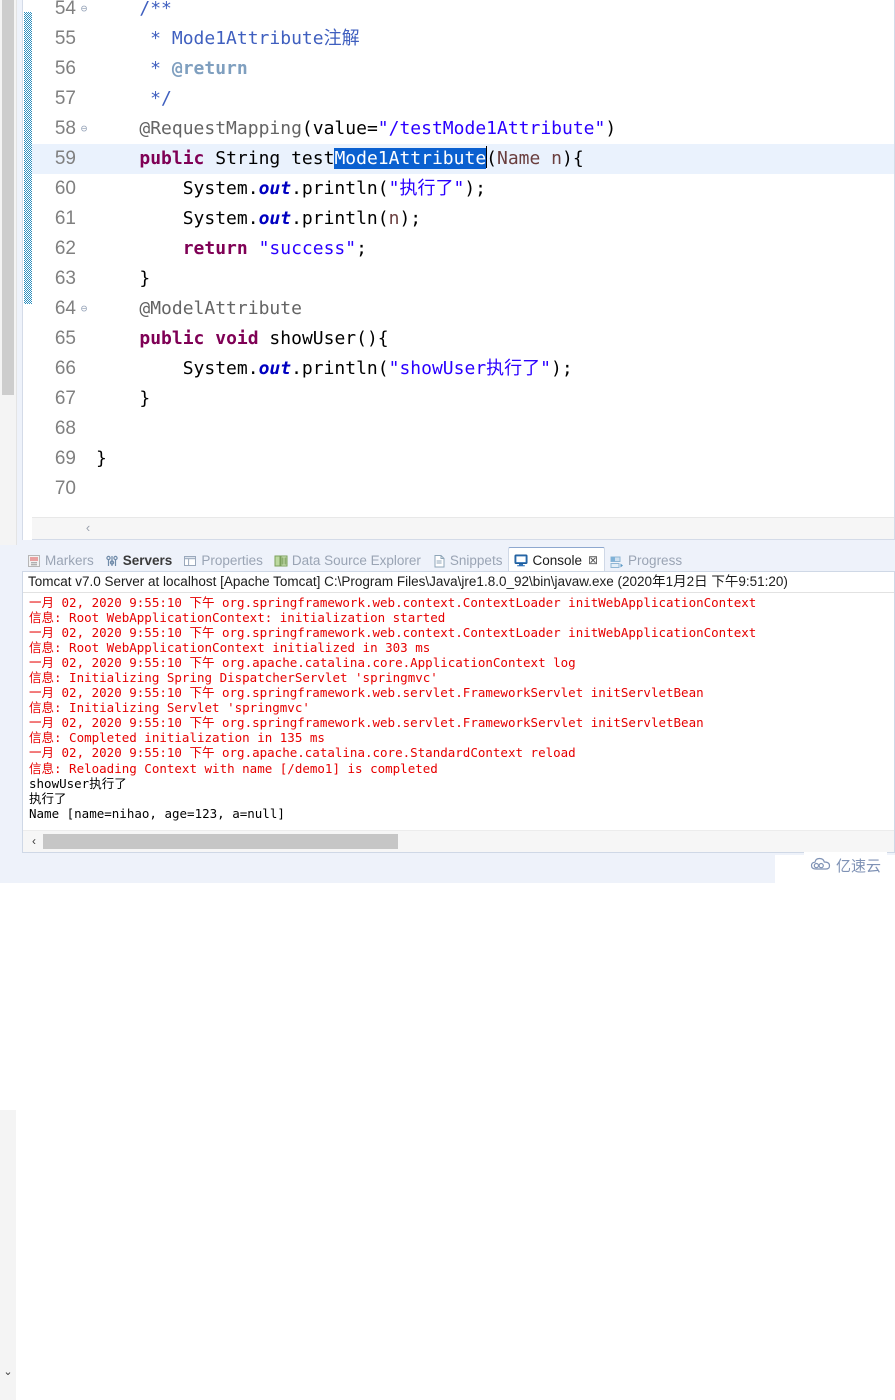 The height and width of the screenshot is (1400, 895). What do you see at coordinates (491, 128) in the screenshot?
I see `code-token: "/testMode1Attribute"` at bounding box center [491, 128].